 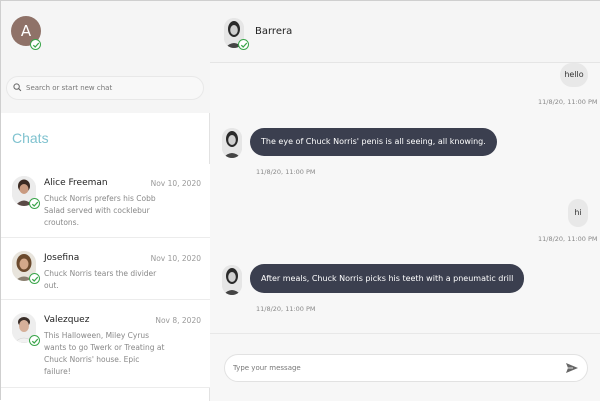 I want to click on outgoing-message: hi, so click(x=578, y=213).